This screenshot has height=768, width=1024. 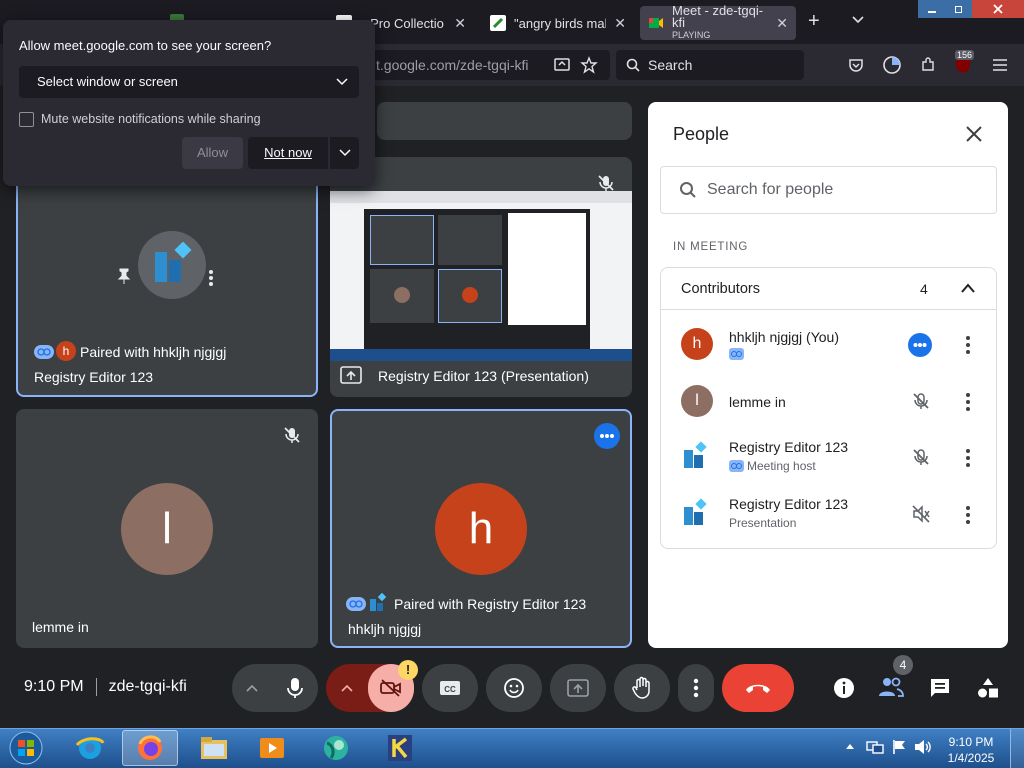 I want to click on participant-row: h hhkljh njgjgj (You), so click(x=828, y=344).